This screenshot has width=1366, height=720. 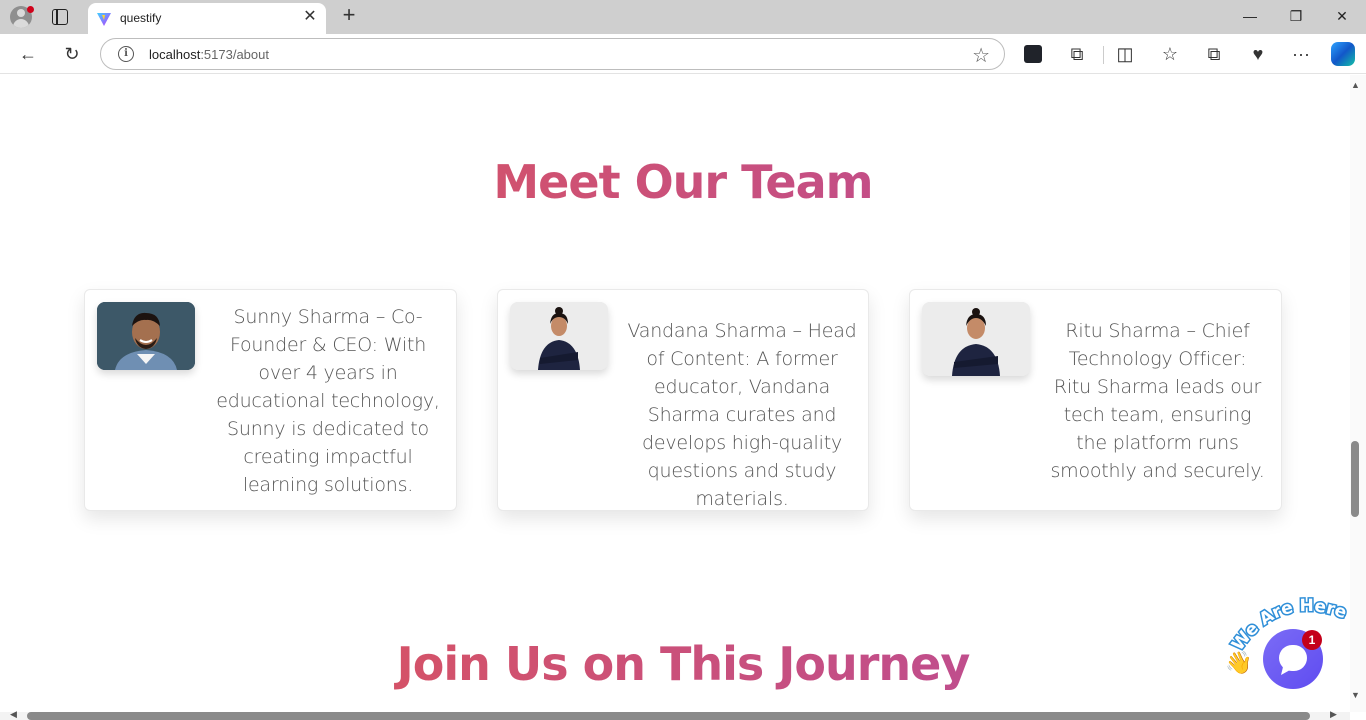 I want to click on chat-bubble-icon, so click(x=1293, y=660).